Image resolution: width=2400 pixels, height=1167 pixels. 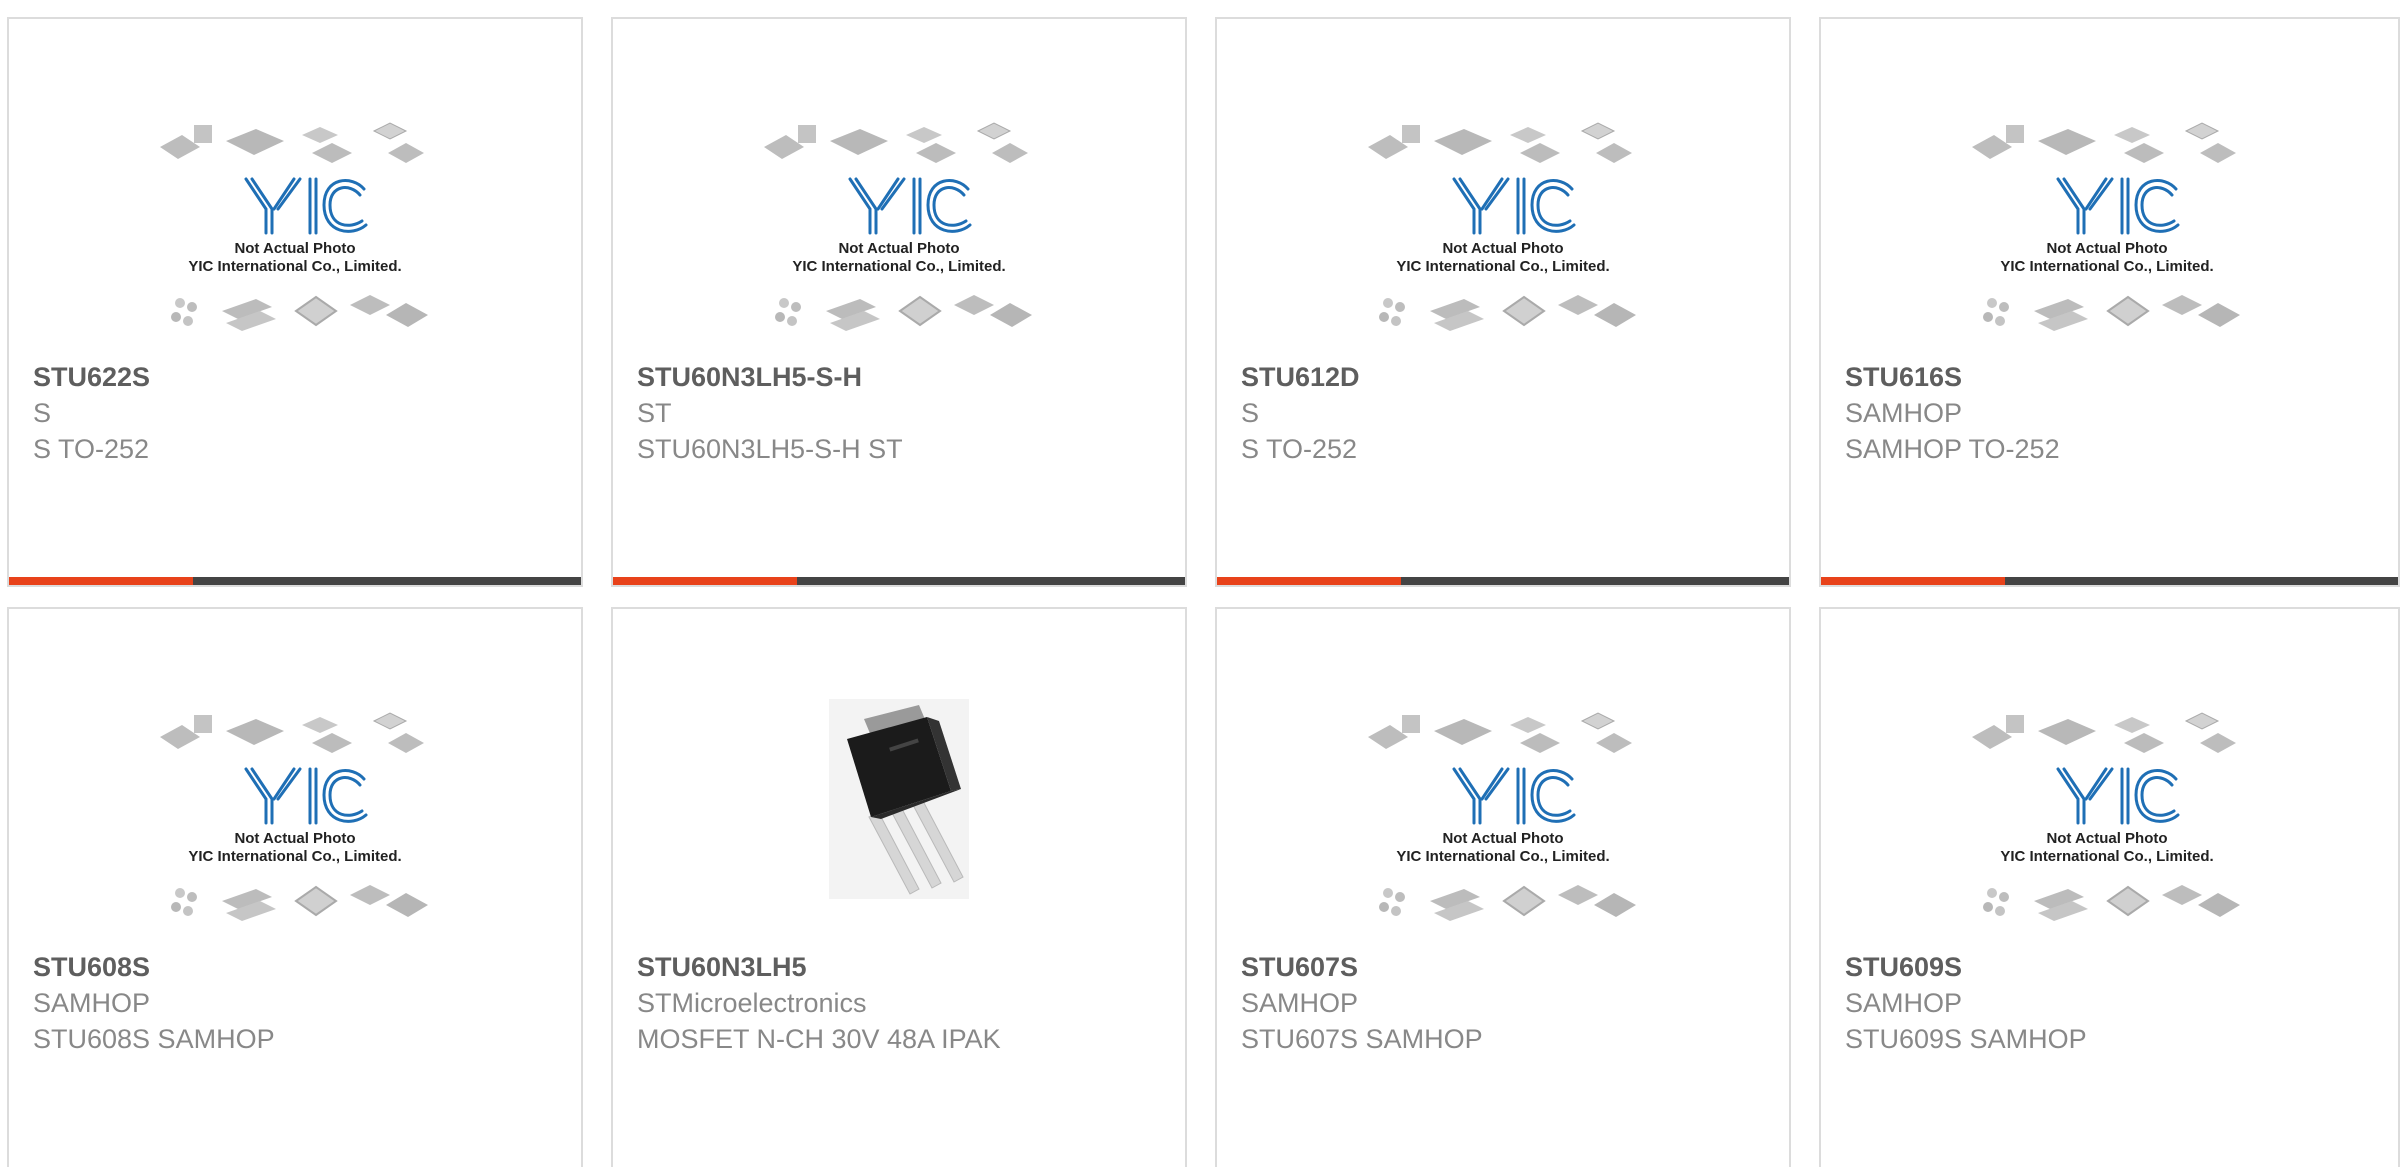 What do you see at coordinates (1505, 377) in the screenshot?
I see `part-number-link: STU612D` at bounding box center [1505, 377].